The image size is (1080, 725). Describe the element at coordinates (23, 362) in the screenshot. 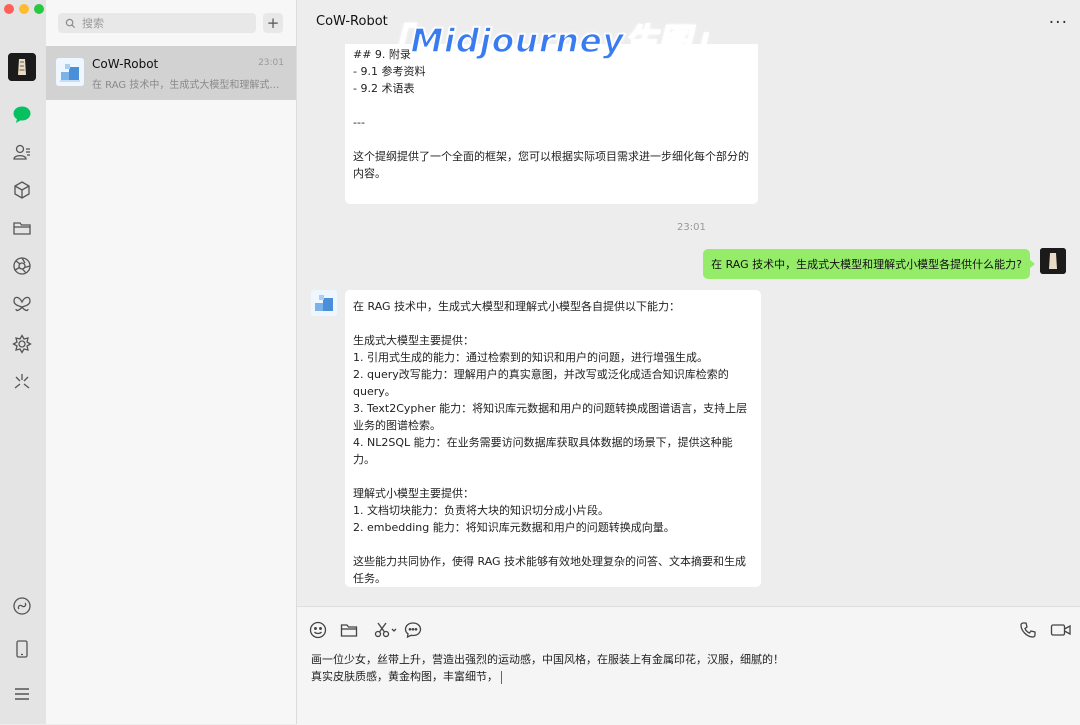

I see `nav-rail` at that location.